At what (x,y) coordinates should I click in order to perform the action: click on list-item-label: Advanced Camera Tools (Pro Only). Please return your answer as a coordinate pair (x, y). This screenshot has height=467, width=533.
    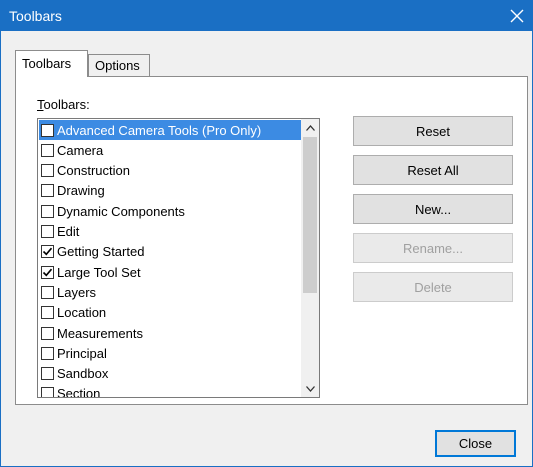
    Looking at the image, I should click on (159, 130).